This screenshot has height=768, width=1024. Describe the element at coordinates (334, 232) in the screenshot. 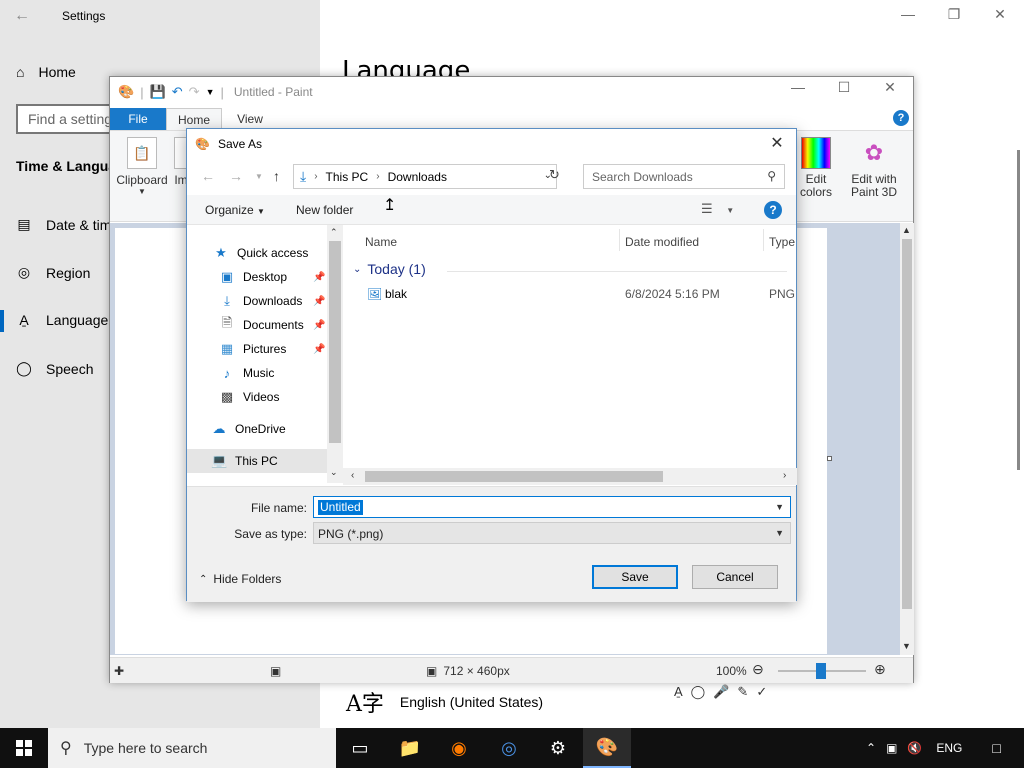

I see `scroll-up-icon: ⌃` at that location.